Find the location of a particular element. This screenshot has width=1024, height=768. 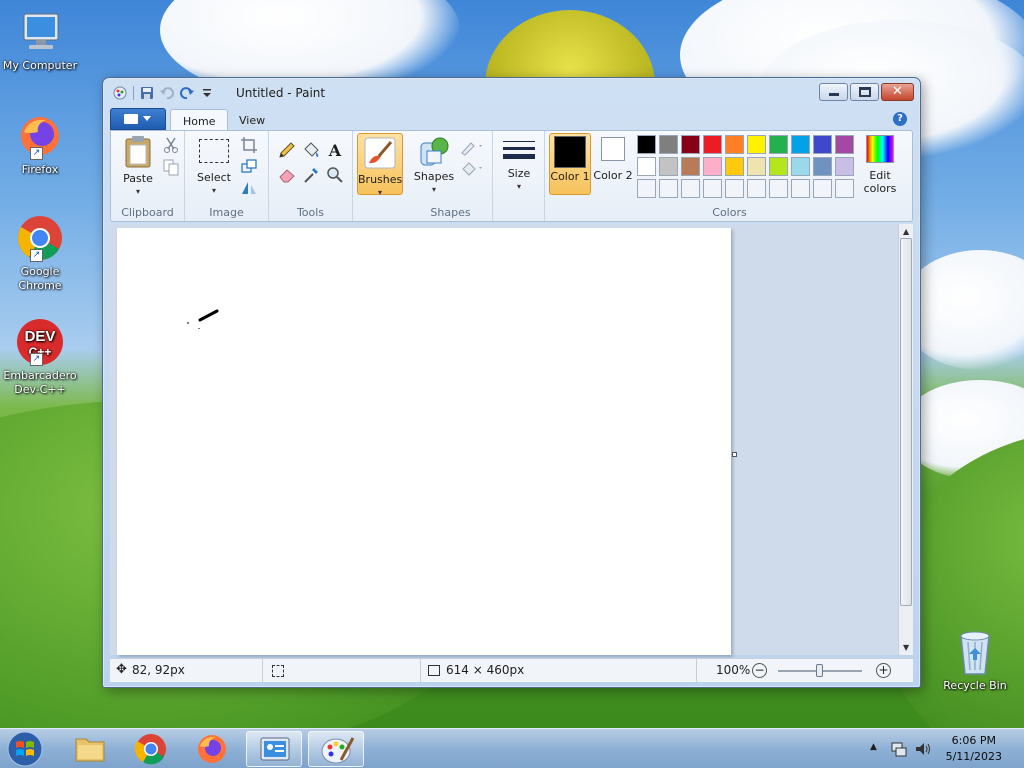

zoom-in-button: + is located at coordinates (883, 670).